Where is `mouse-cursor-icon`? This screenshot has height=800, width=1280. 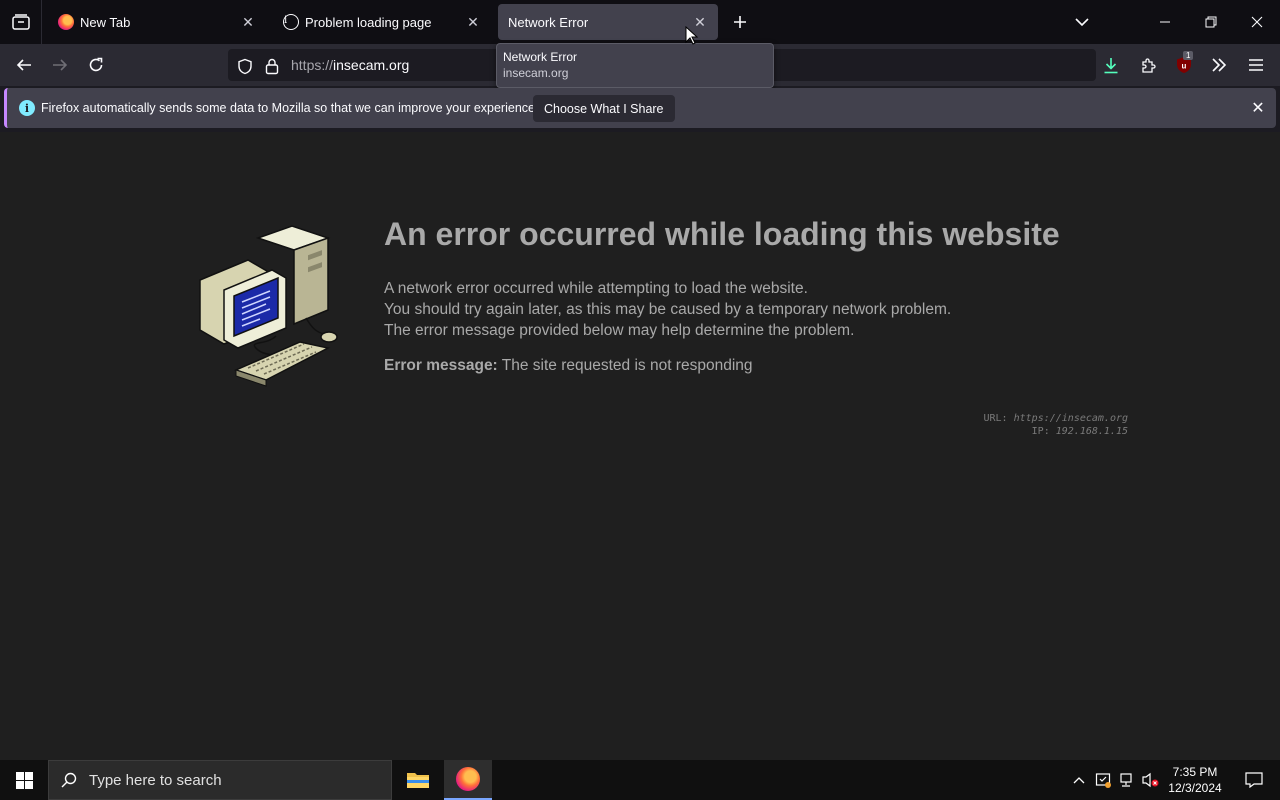 mouse-cursor-icon is located at coordinates (692, 35).